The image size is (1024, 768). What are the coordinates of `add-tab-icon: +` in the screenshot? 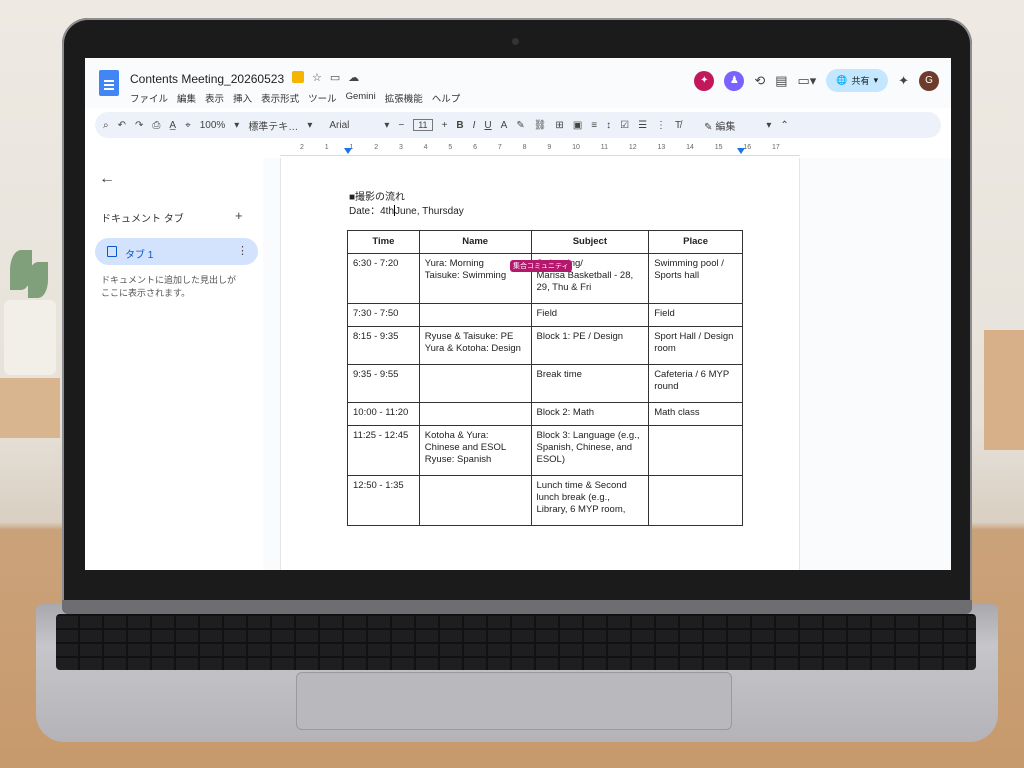 It's located at (239, 215).